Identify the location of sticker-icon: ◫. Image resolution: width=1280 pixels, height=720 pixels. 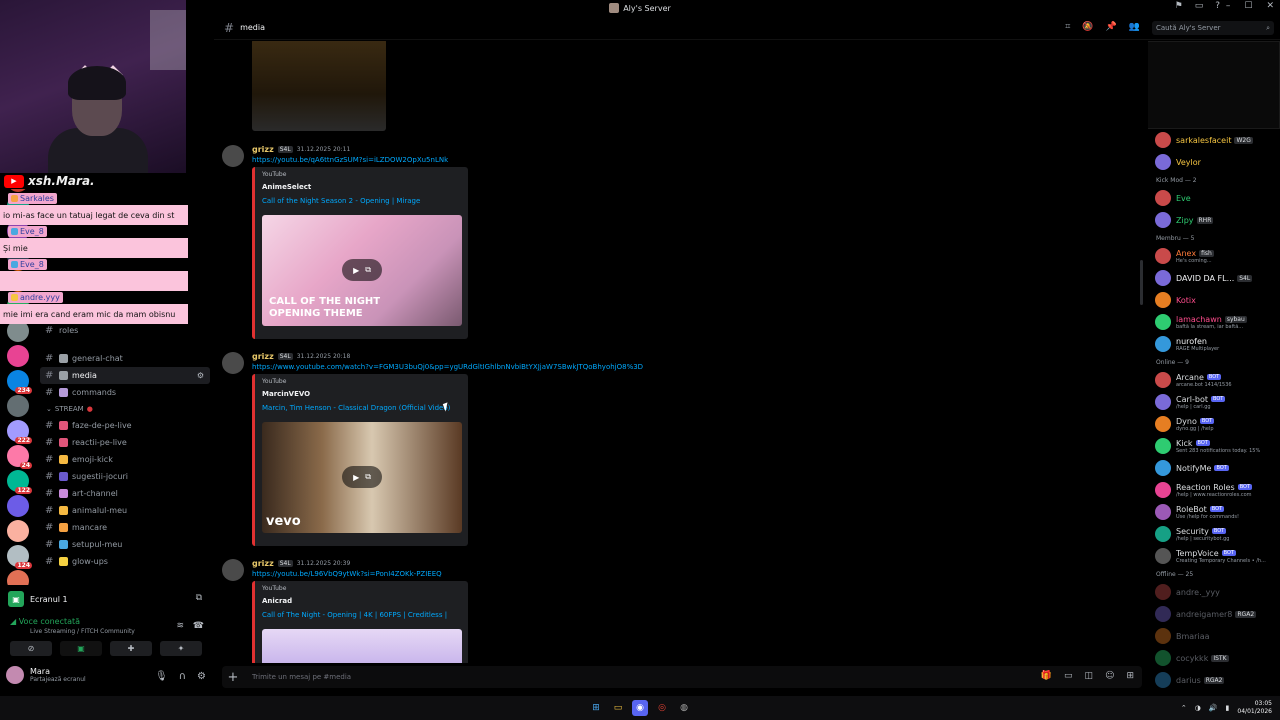
(1089, 676).